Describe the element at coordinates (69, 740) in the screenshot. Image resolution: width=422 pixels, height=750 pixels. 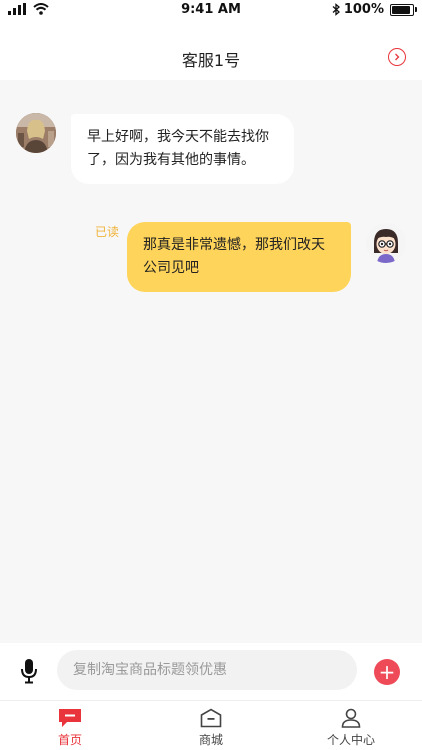
I see `tab-home-label: 首页` at that location.